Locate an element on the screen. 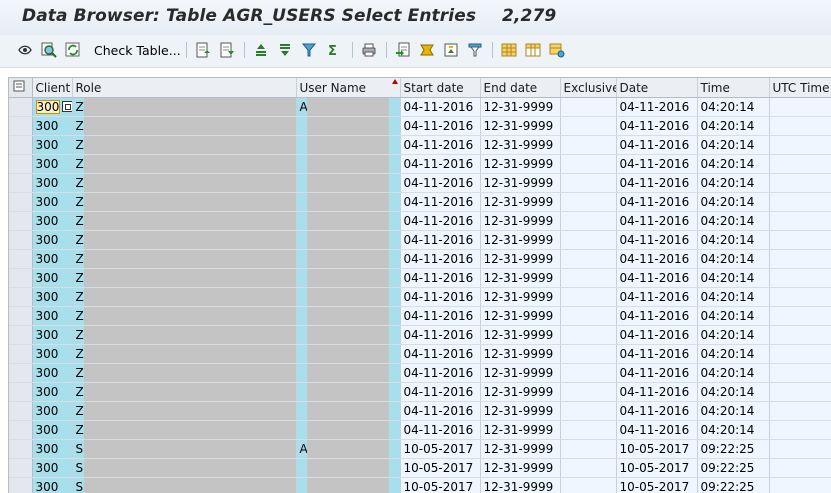 Image resolution: width=831 pixels, height=493 pixels. column-header-exclusive: Exclusive is located at coordinates (588, 88).